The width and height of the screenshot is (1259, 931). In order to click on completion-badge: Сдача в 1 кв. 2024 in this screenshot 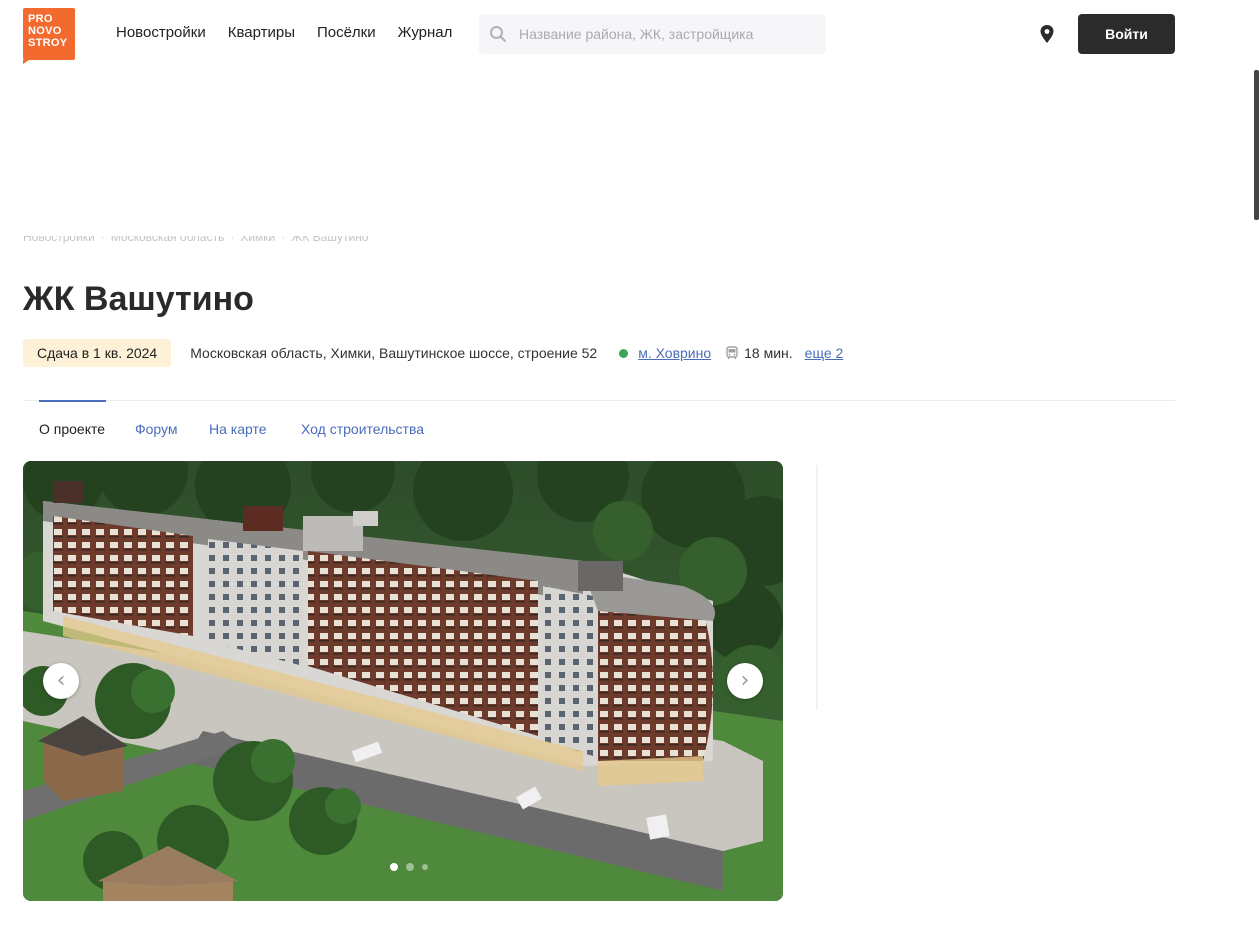, I will do `click(97, 353)`.